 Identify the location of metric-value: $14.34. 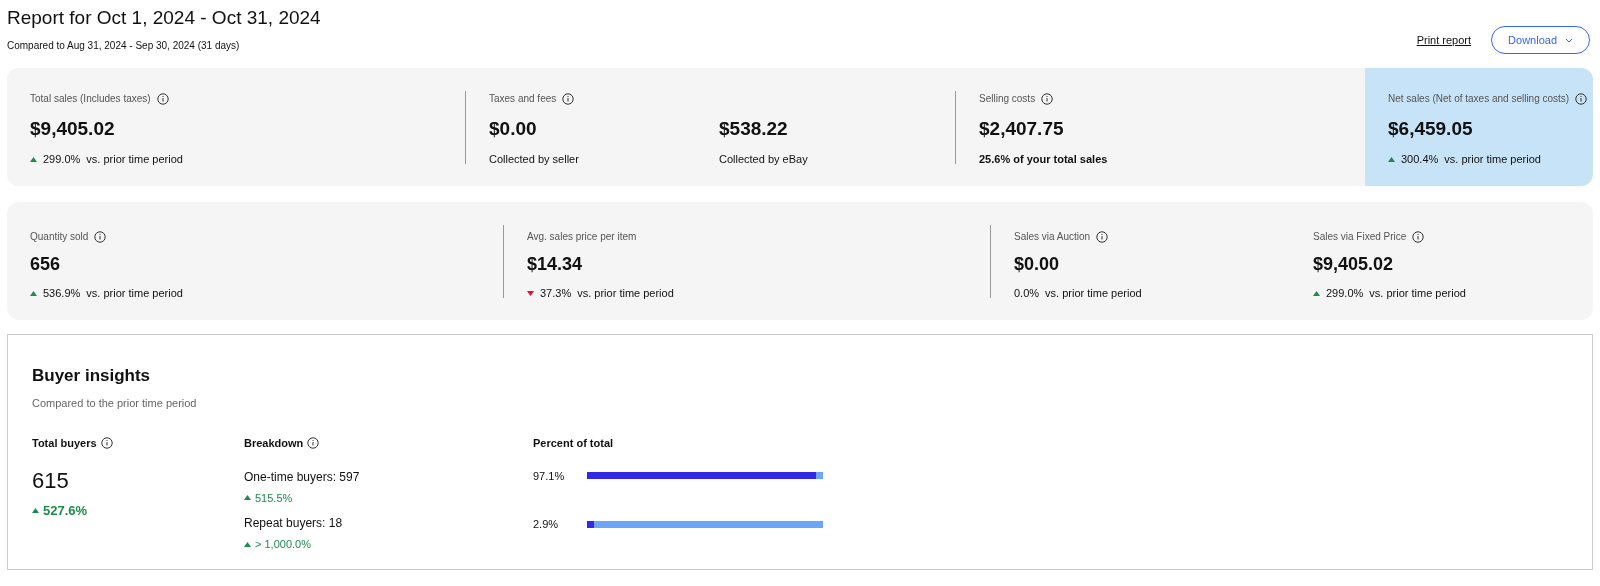
(555, 264).